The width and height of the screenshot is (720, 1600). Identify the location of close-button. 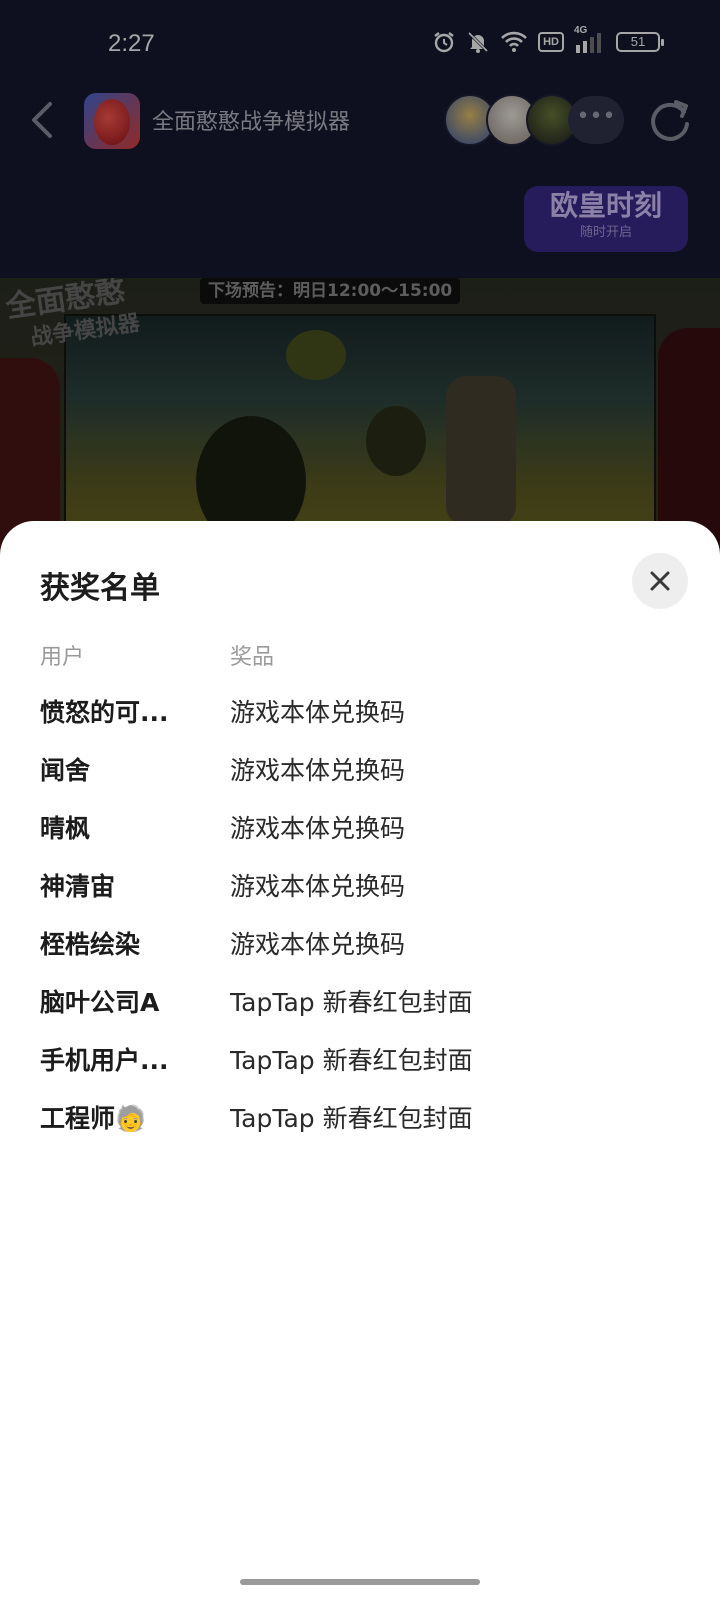
(660, 581).